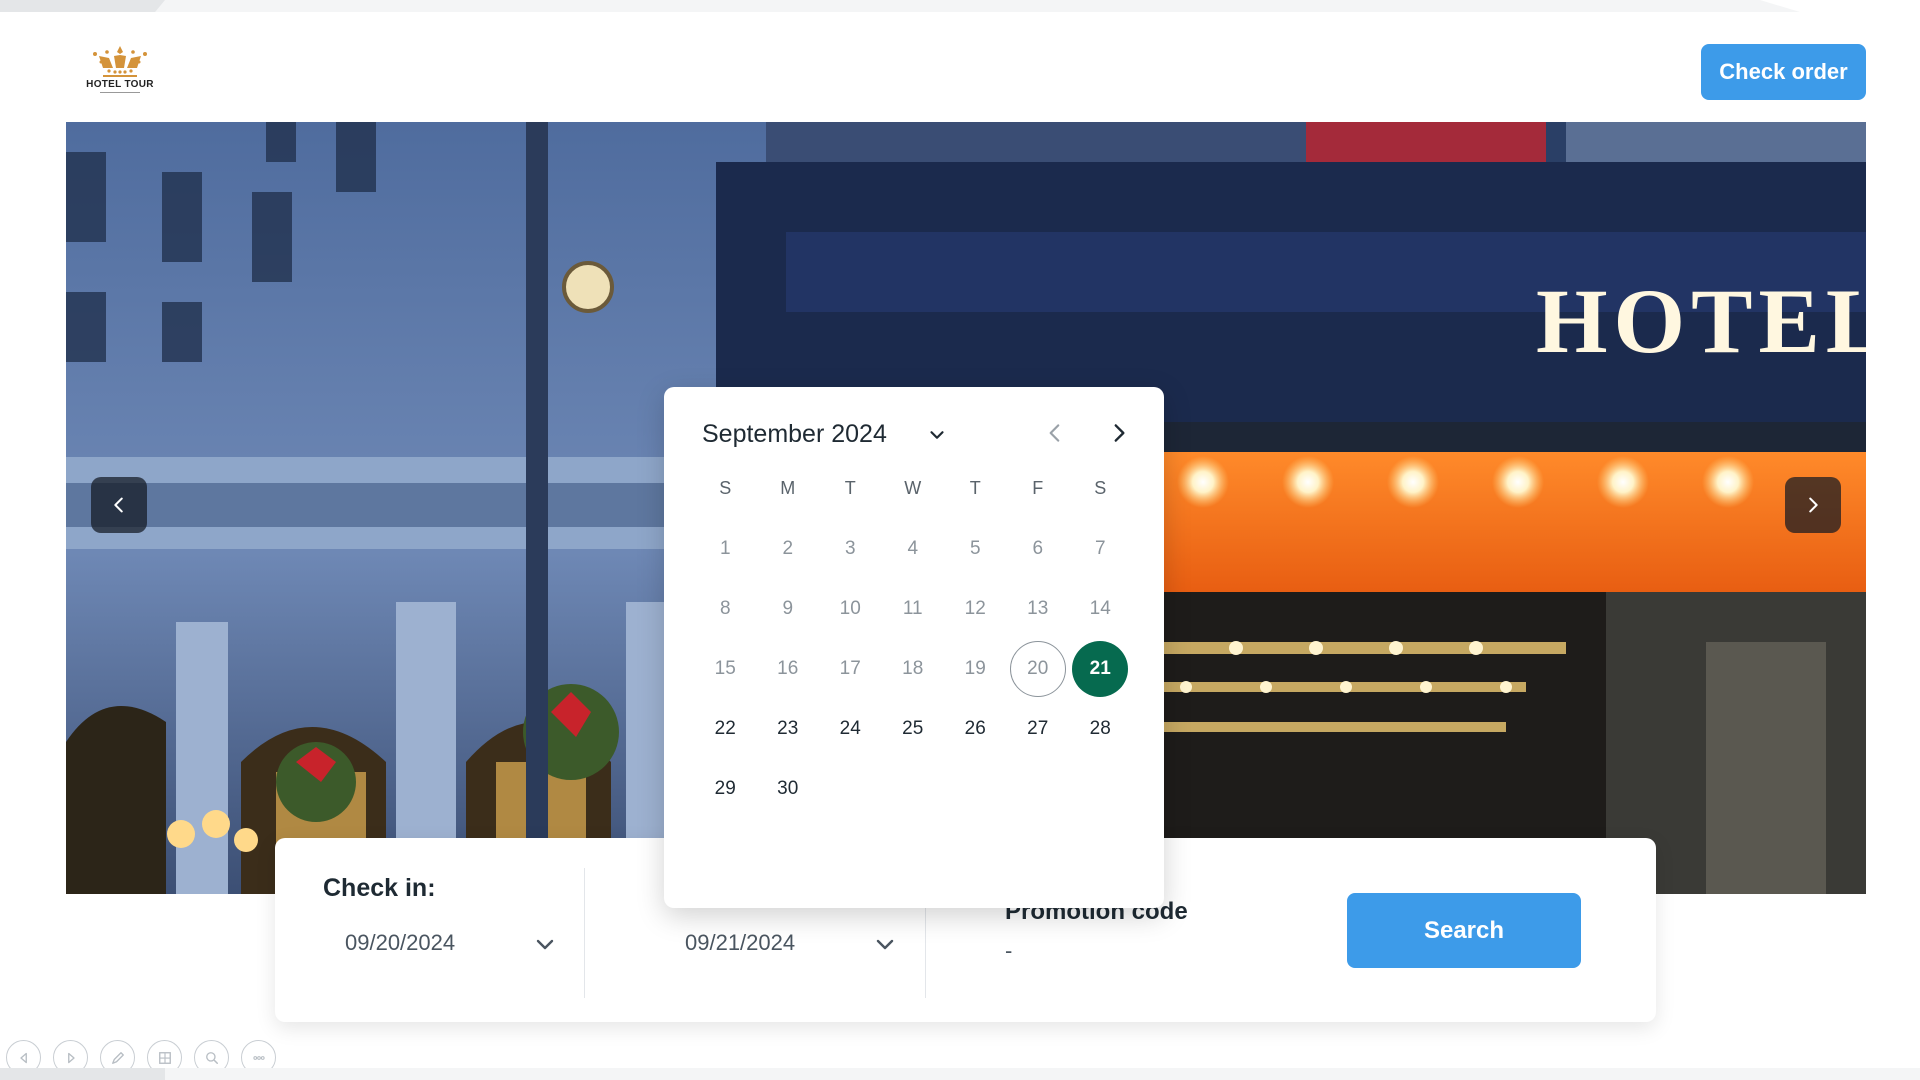 The image size is (1920, 1080). Describe the element at coordinates (23, 1057) in the screenshot. I see `arrow-left-icon` at that location.